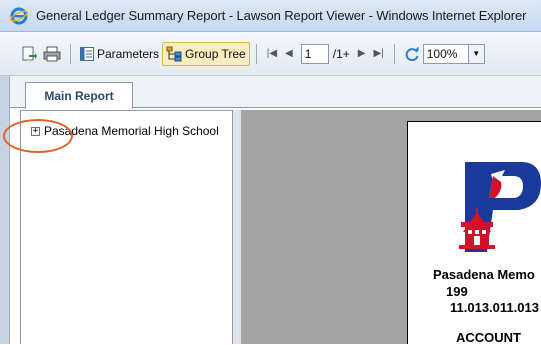 The width and height of the screenshot is (541, 345). I want to click on panel-splitter, so click(237, 227).